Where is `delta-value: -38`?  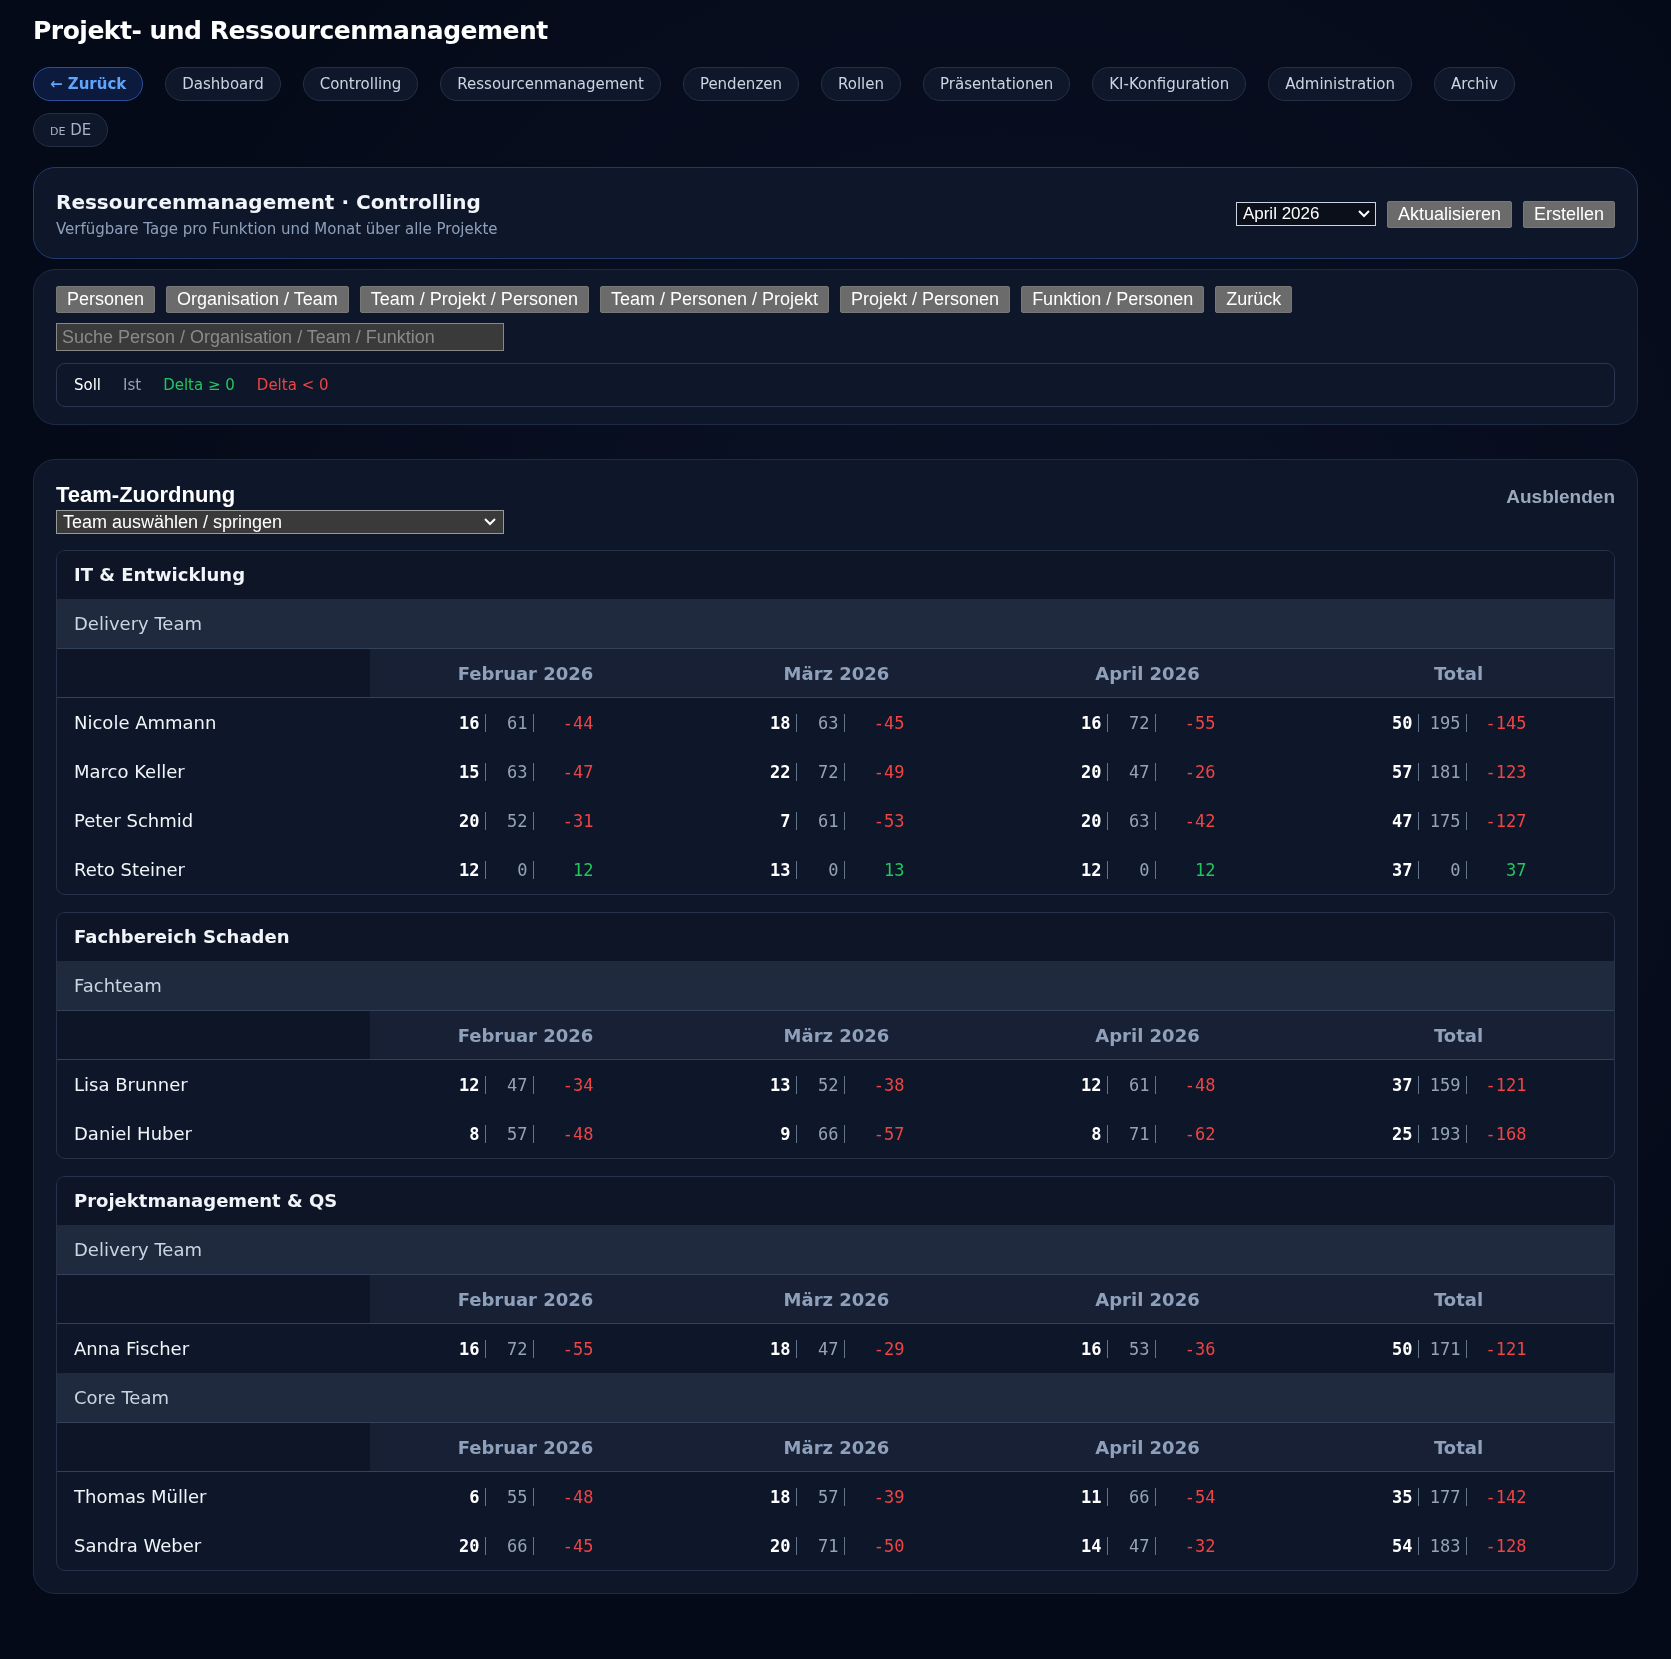
delta-value: -38 is located at coordinates (888, 1084).